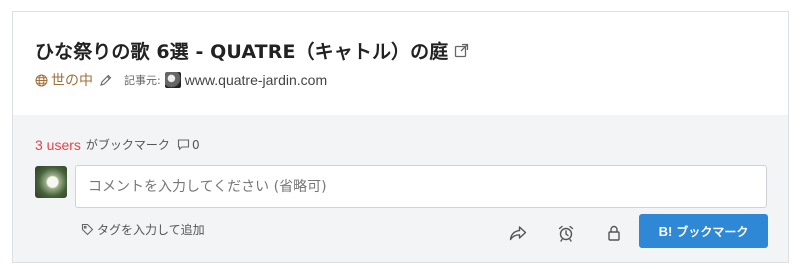 The image size is (800, 269). I want to click on pencil-icon, so click(105, 80).